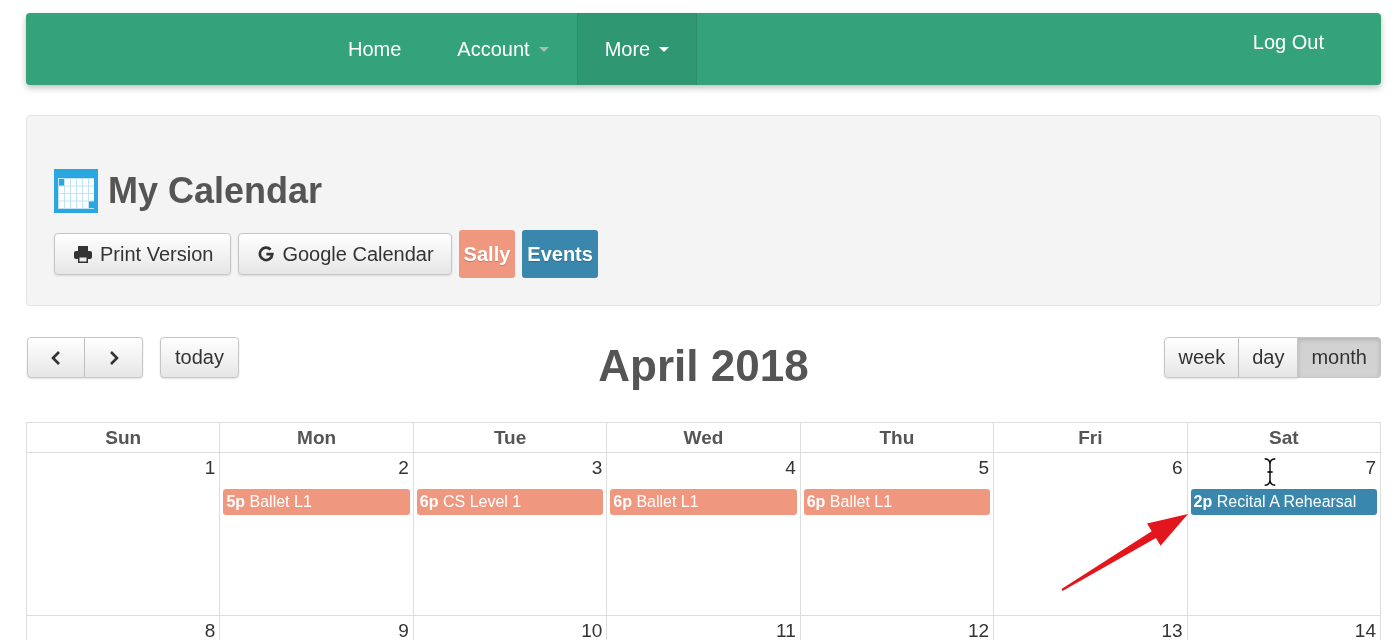 The height and width of the screenshot is (640, 1394). Describe the element at coordinates (487, 254) in the screenshot. I see `legend-label: Sally` at that location.